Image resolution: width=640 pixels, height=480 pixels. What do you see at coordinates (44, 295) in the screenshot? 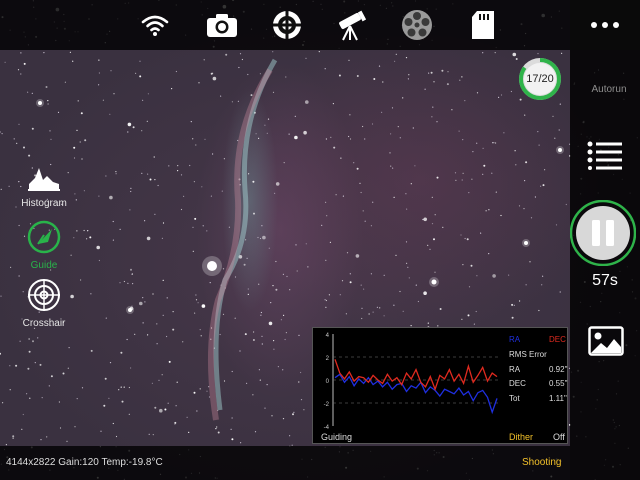
I see `crosshair-icon` at bounding box center [44, 295].